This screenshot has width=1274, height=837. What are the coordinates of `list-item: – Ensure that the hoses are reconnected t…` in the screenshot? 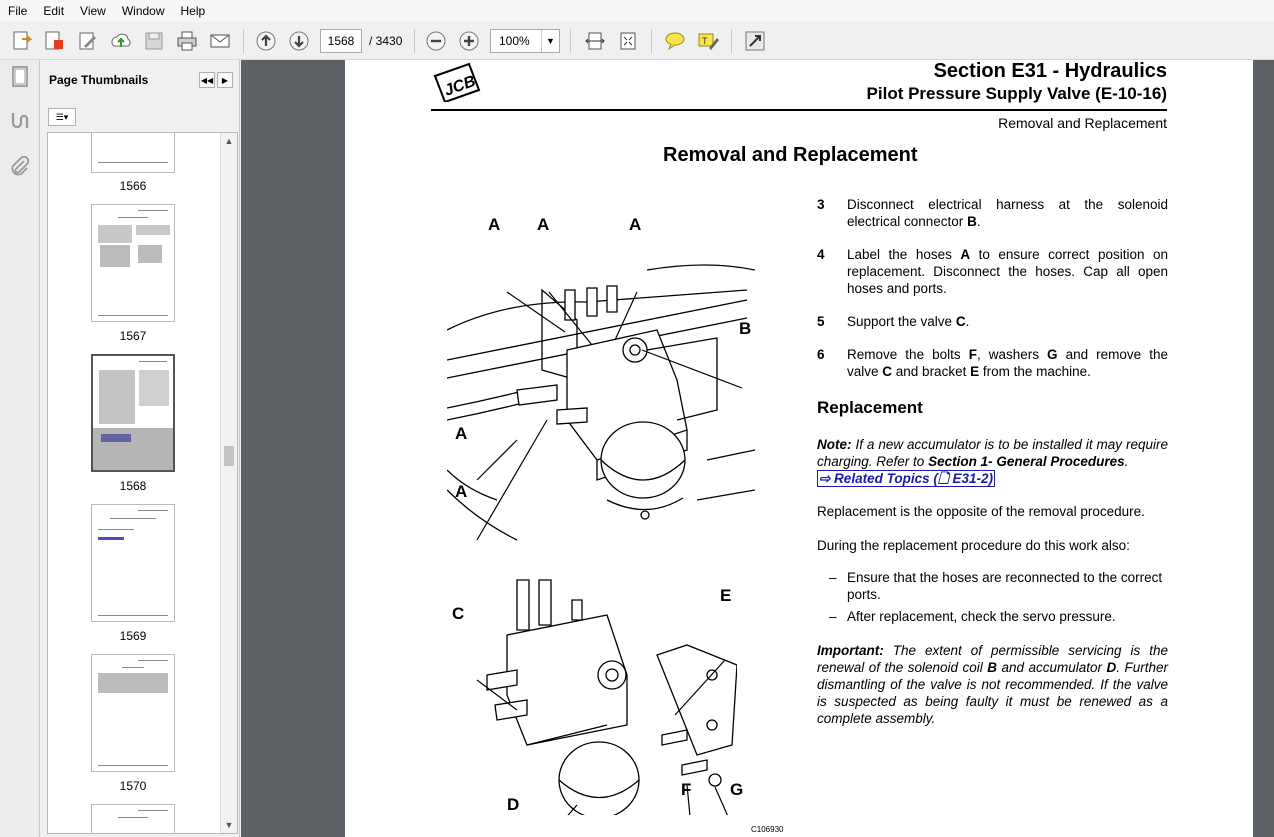 It's located at (996, 586).